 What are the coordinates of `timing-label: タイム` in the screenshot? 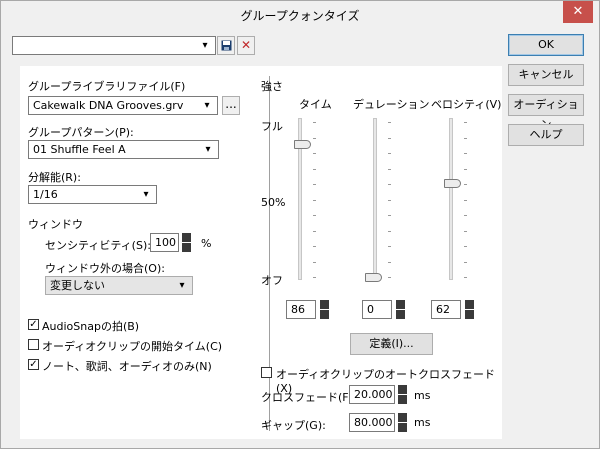 It's located at (315, 104).